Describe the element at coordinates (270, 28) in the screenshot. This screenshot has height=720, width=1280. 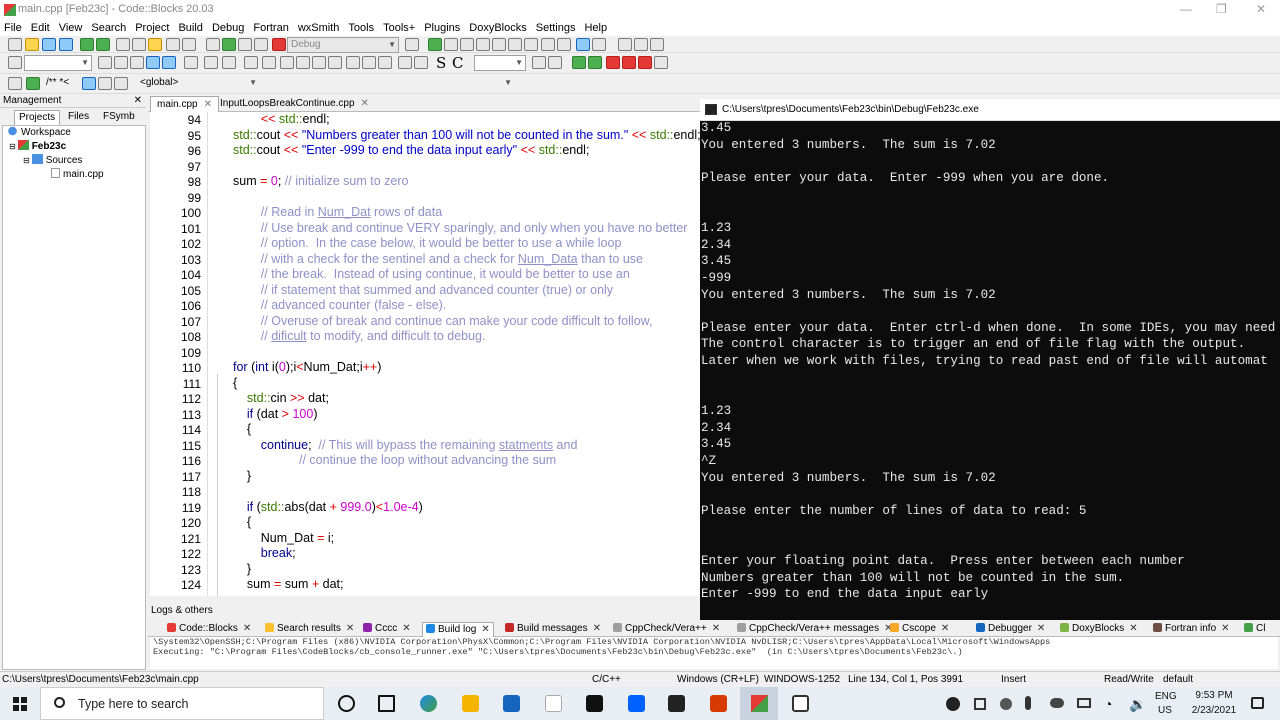
I see `menu-fortran: Fortran` at that location.